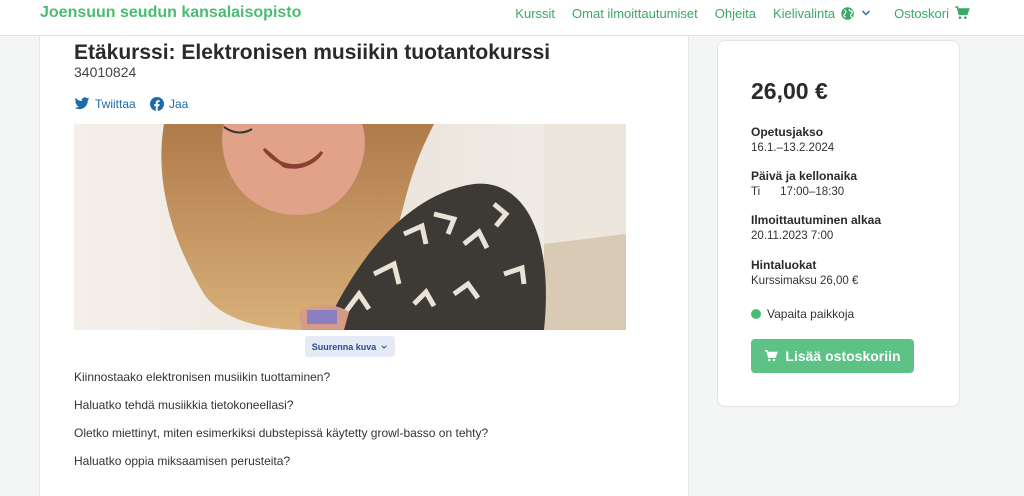 The width and height of the screenshot is (1024, 496). Describe the element at coordinates (847, 13) in the screenshot. I see `globe-icon` at that location.